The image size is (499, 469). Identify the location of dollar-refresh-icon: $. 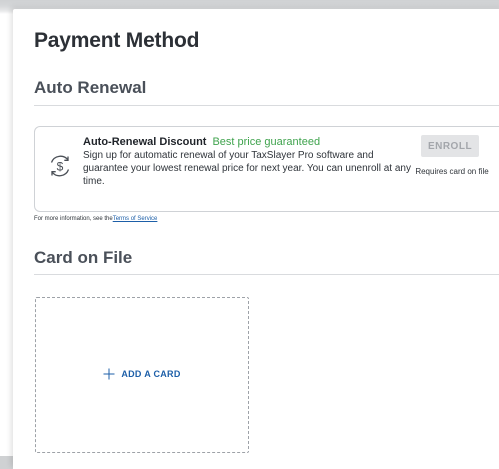
(60, 166).